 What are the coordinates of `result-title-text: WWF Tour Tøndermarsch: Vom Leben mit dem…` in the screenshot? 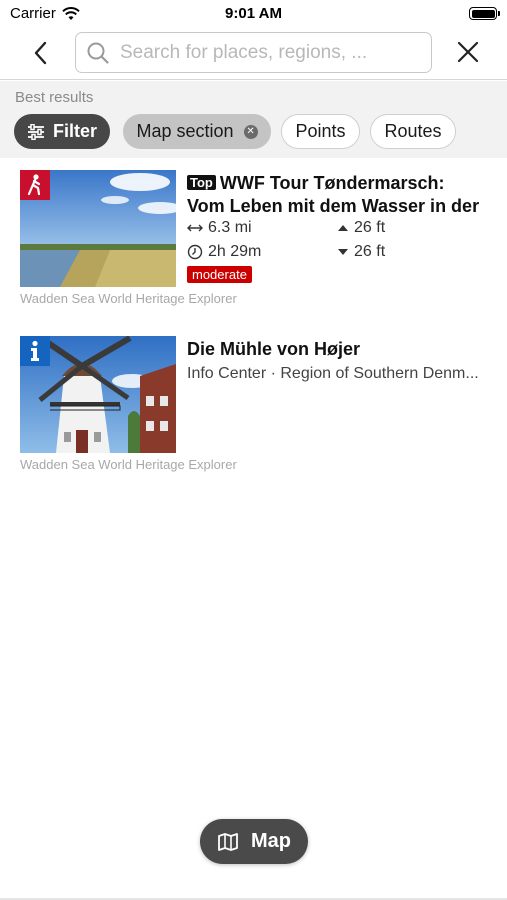 It's located at (333, 194).